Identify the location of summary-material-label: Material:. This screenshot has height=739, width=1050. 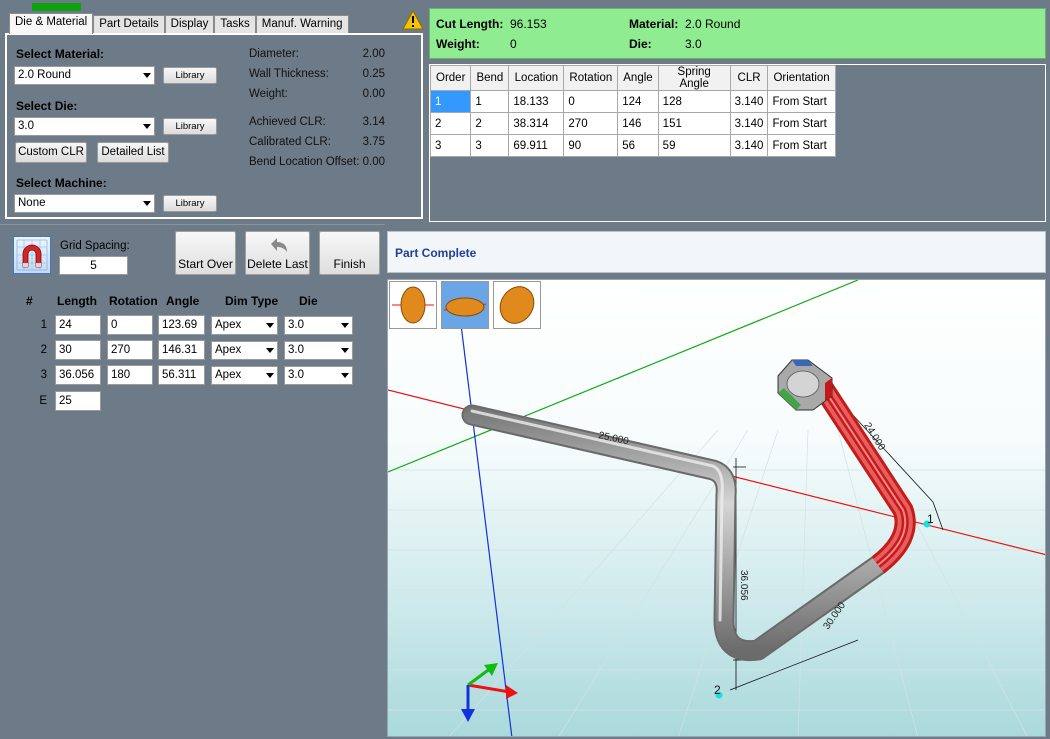
(654, 24).